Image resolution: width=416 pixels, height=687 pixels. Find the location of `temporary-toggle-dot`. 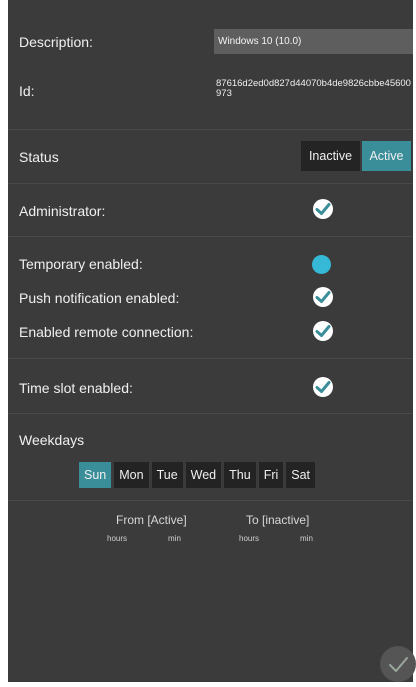

temporary-toggle-dot is located at coordinates (321, 264).